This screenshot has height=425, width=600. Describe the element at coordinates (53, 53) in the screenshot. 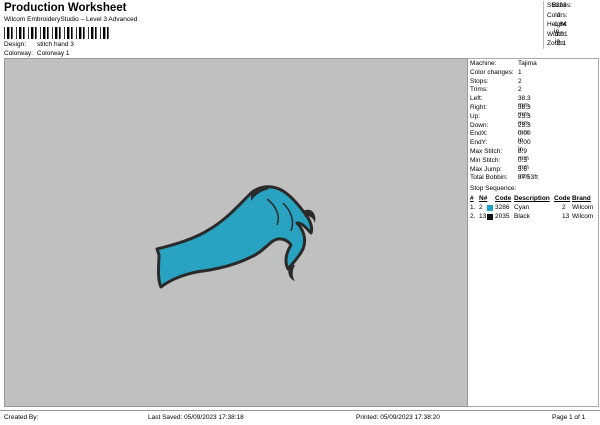

I see `colorway-value: Colorway 1` at that location.